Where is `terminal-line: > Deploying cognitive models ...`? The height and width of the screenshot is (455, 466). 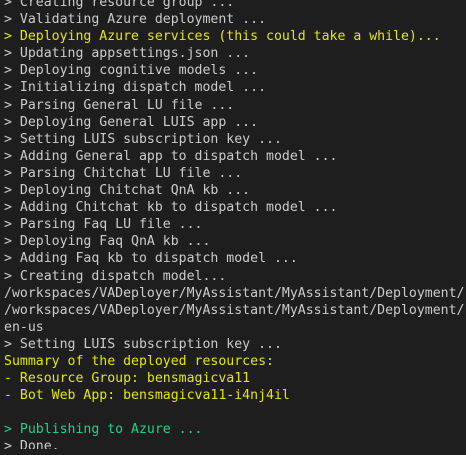
terminal-line: > Deploying cognitive models ... is located at coordinates (131, 71).